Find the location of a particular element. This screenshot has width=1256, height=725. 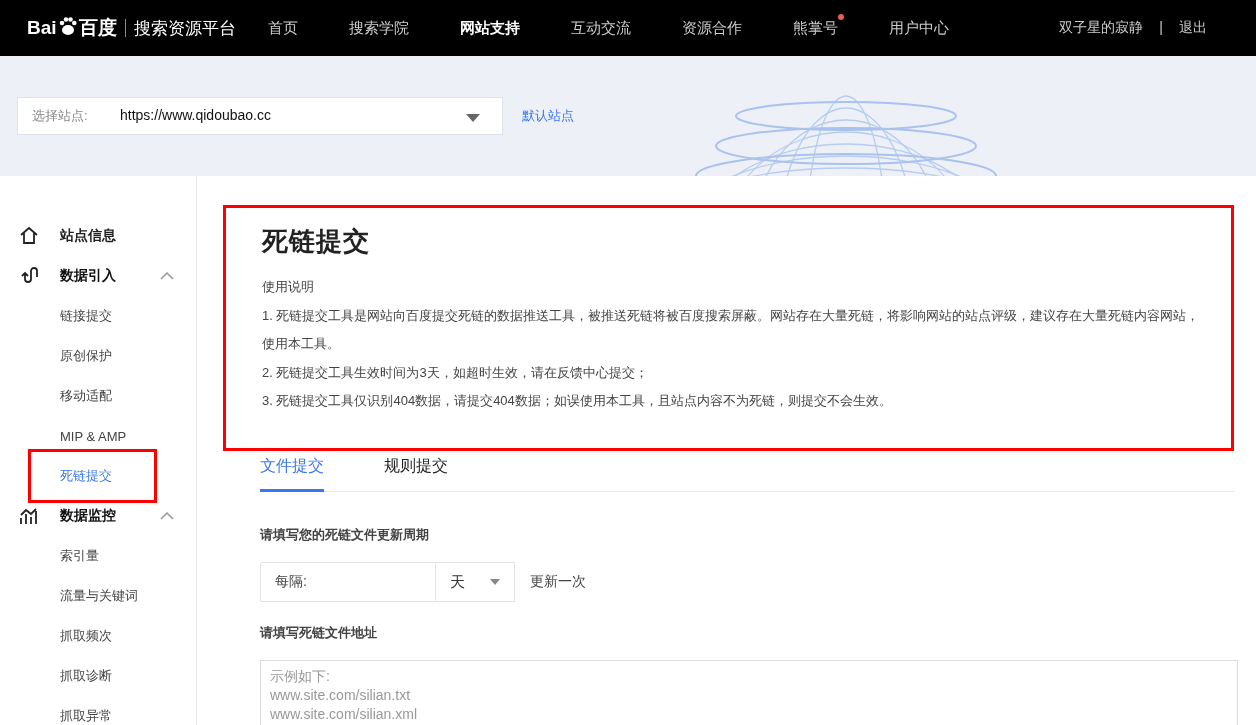

address-field: 示例如下: www.site.com/silian.txt www.site.com/silian.xml is located at coordinates (749, 692).